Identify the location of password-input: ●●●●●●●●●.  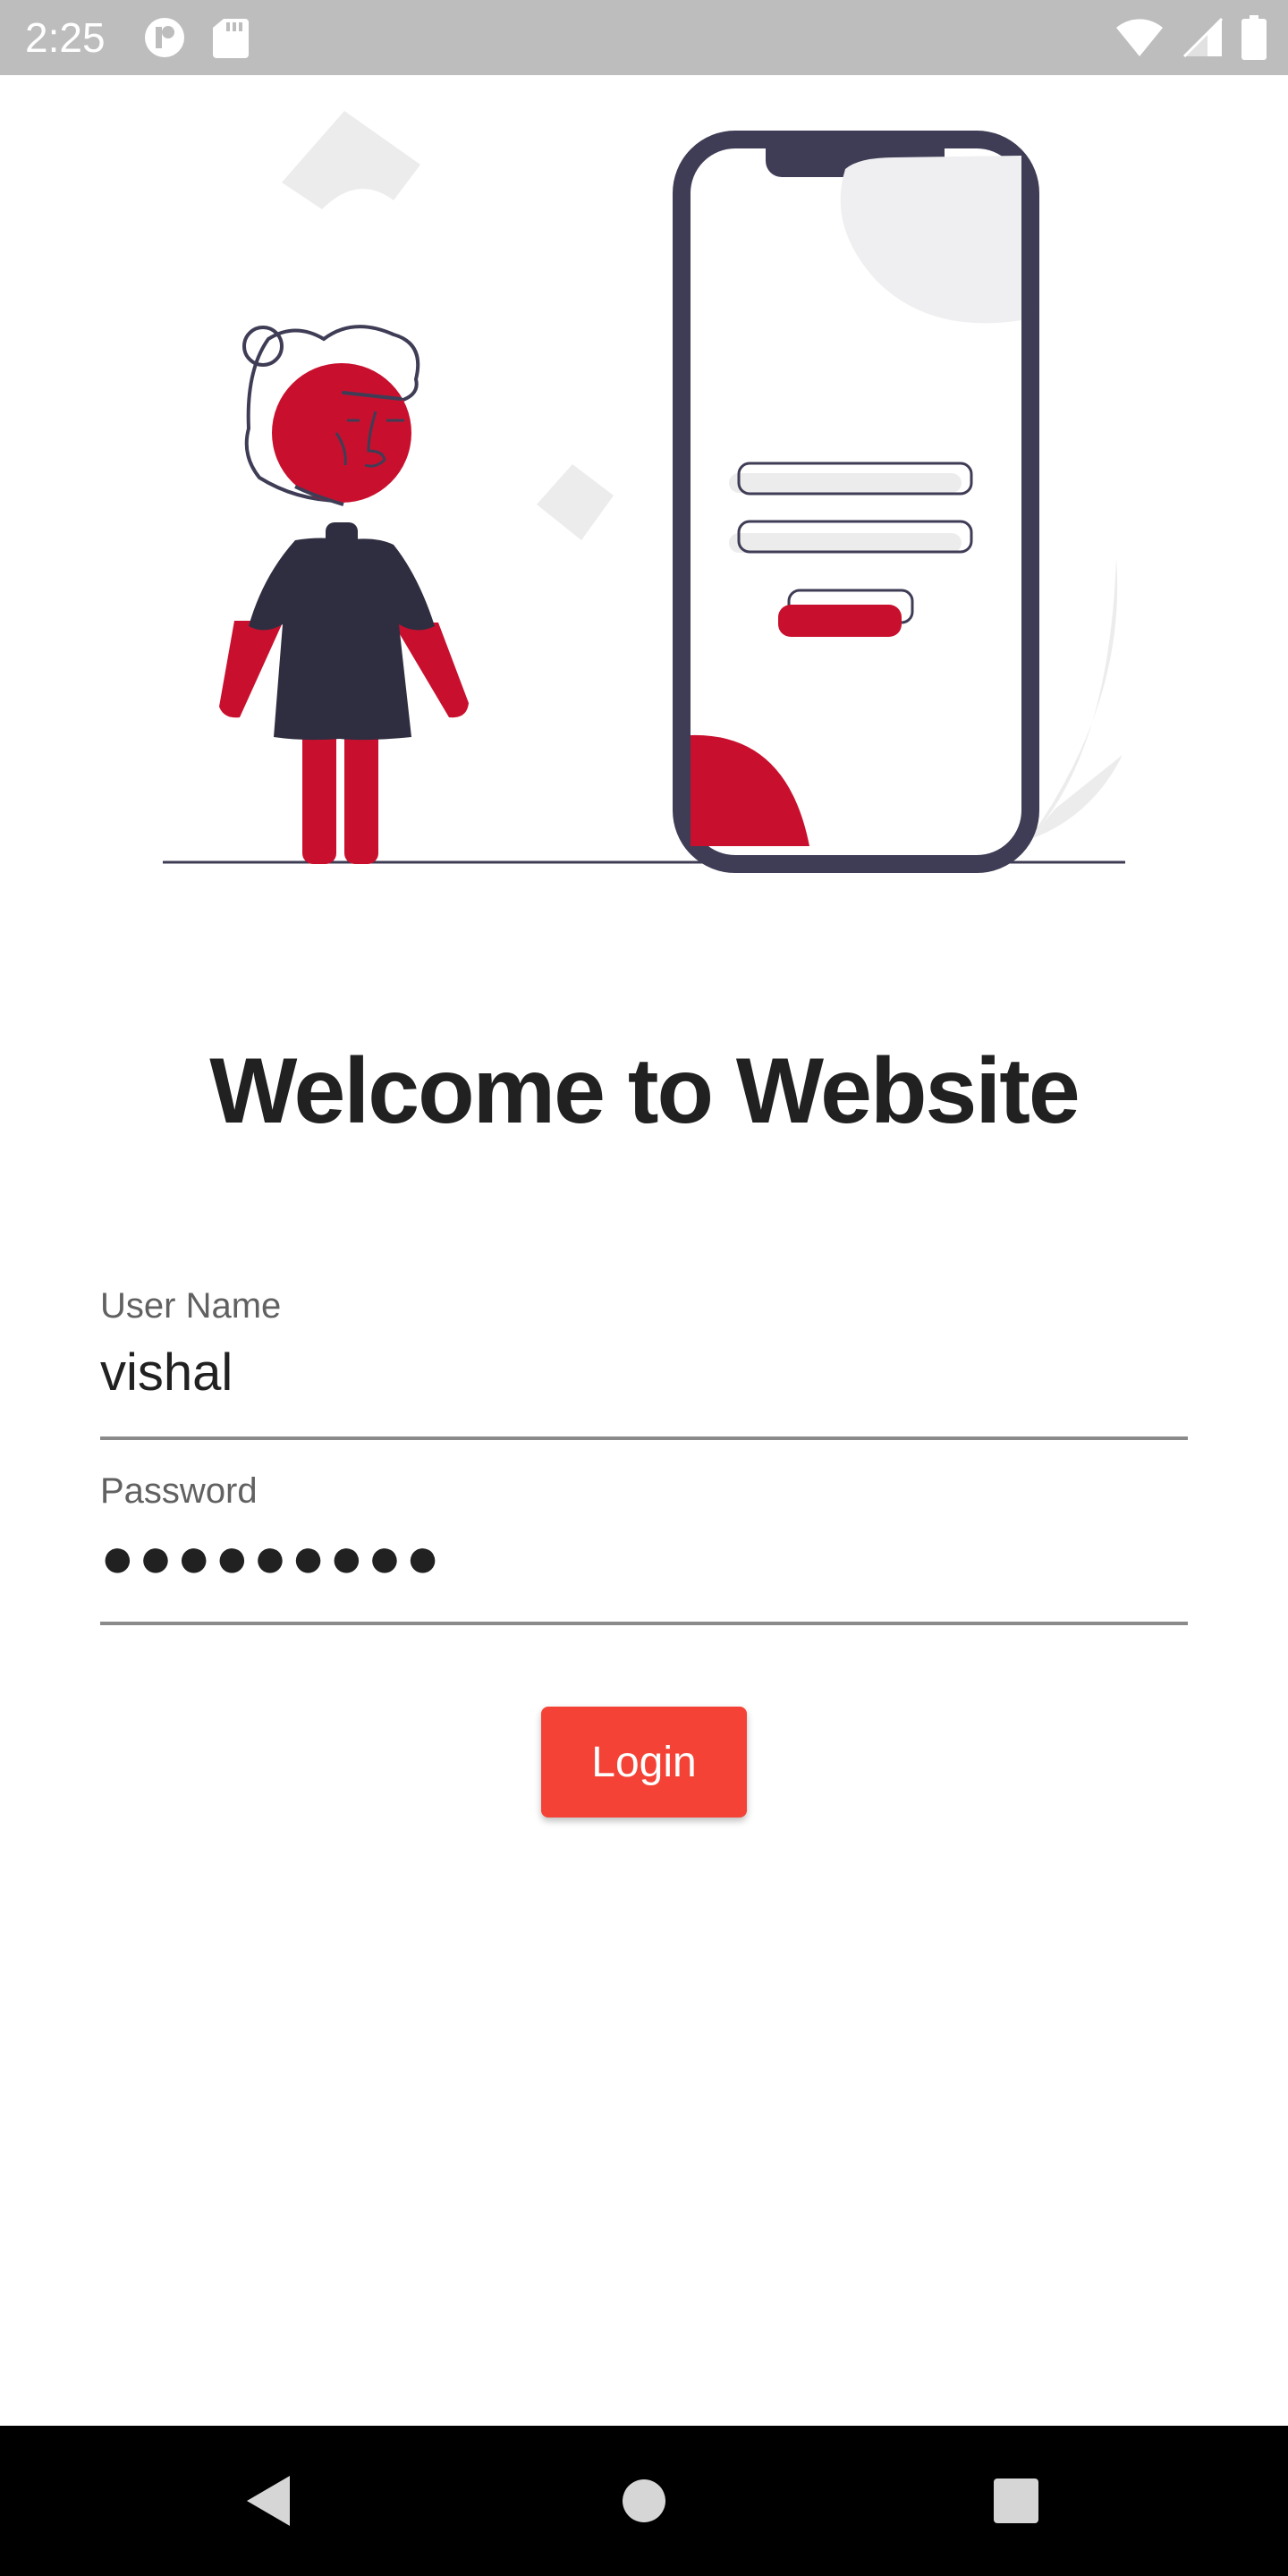
(272, 1557).